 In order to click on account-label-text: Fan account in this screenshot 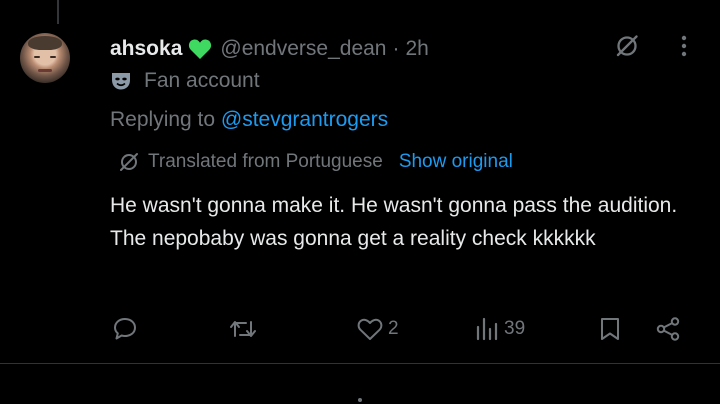, I will do `click(202, 80)`.